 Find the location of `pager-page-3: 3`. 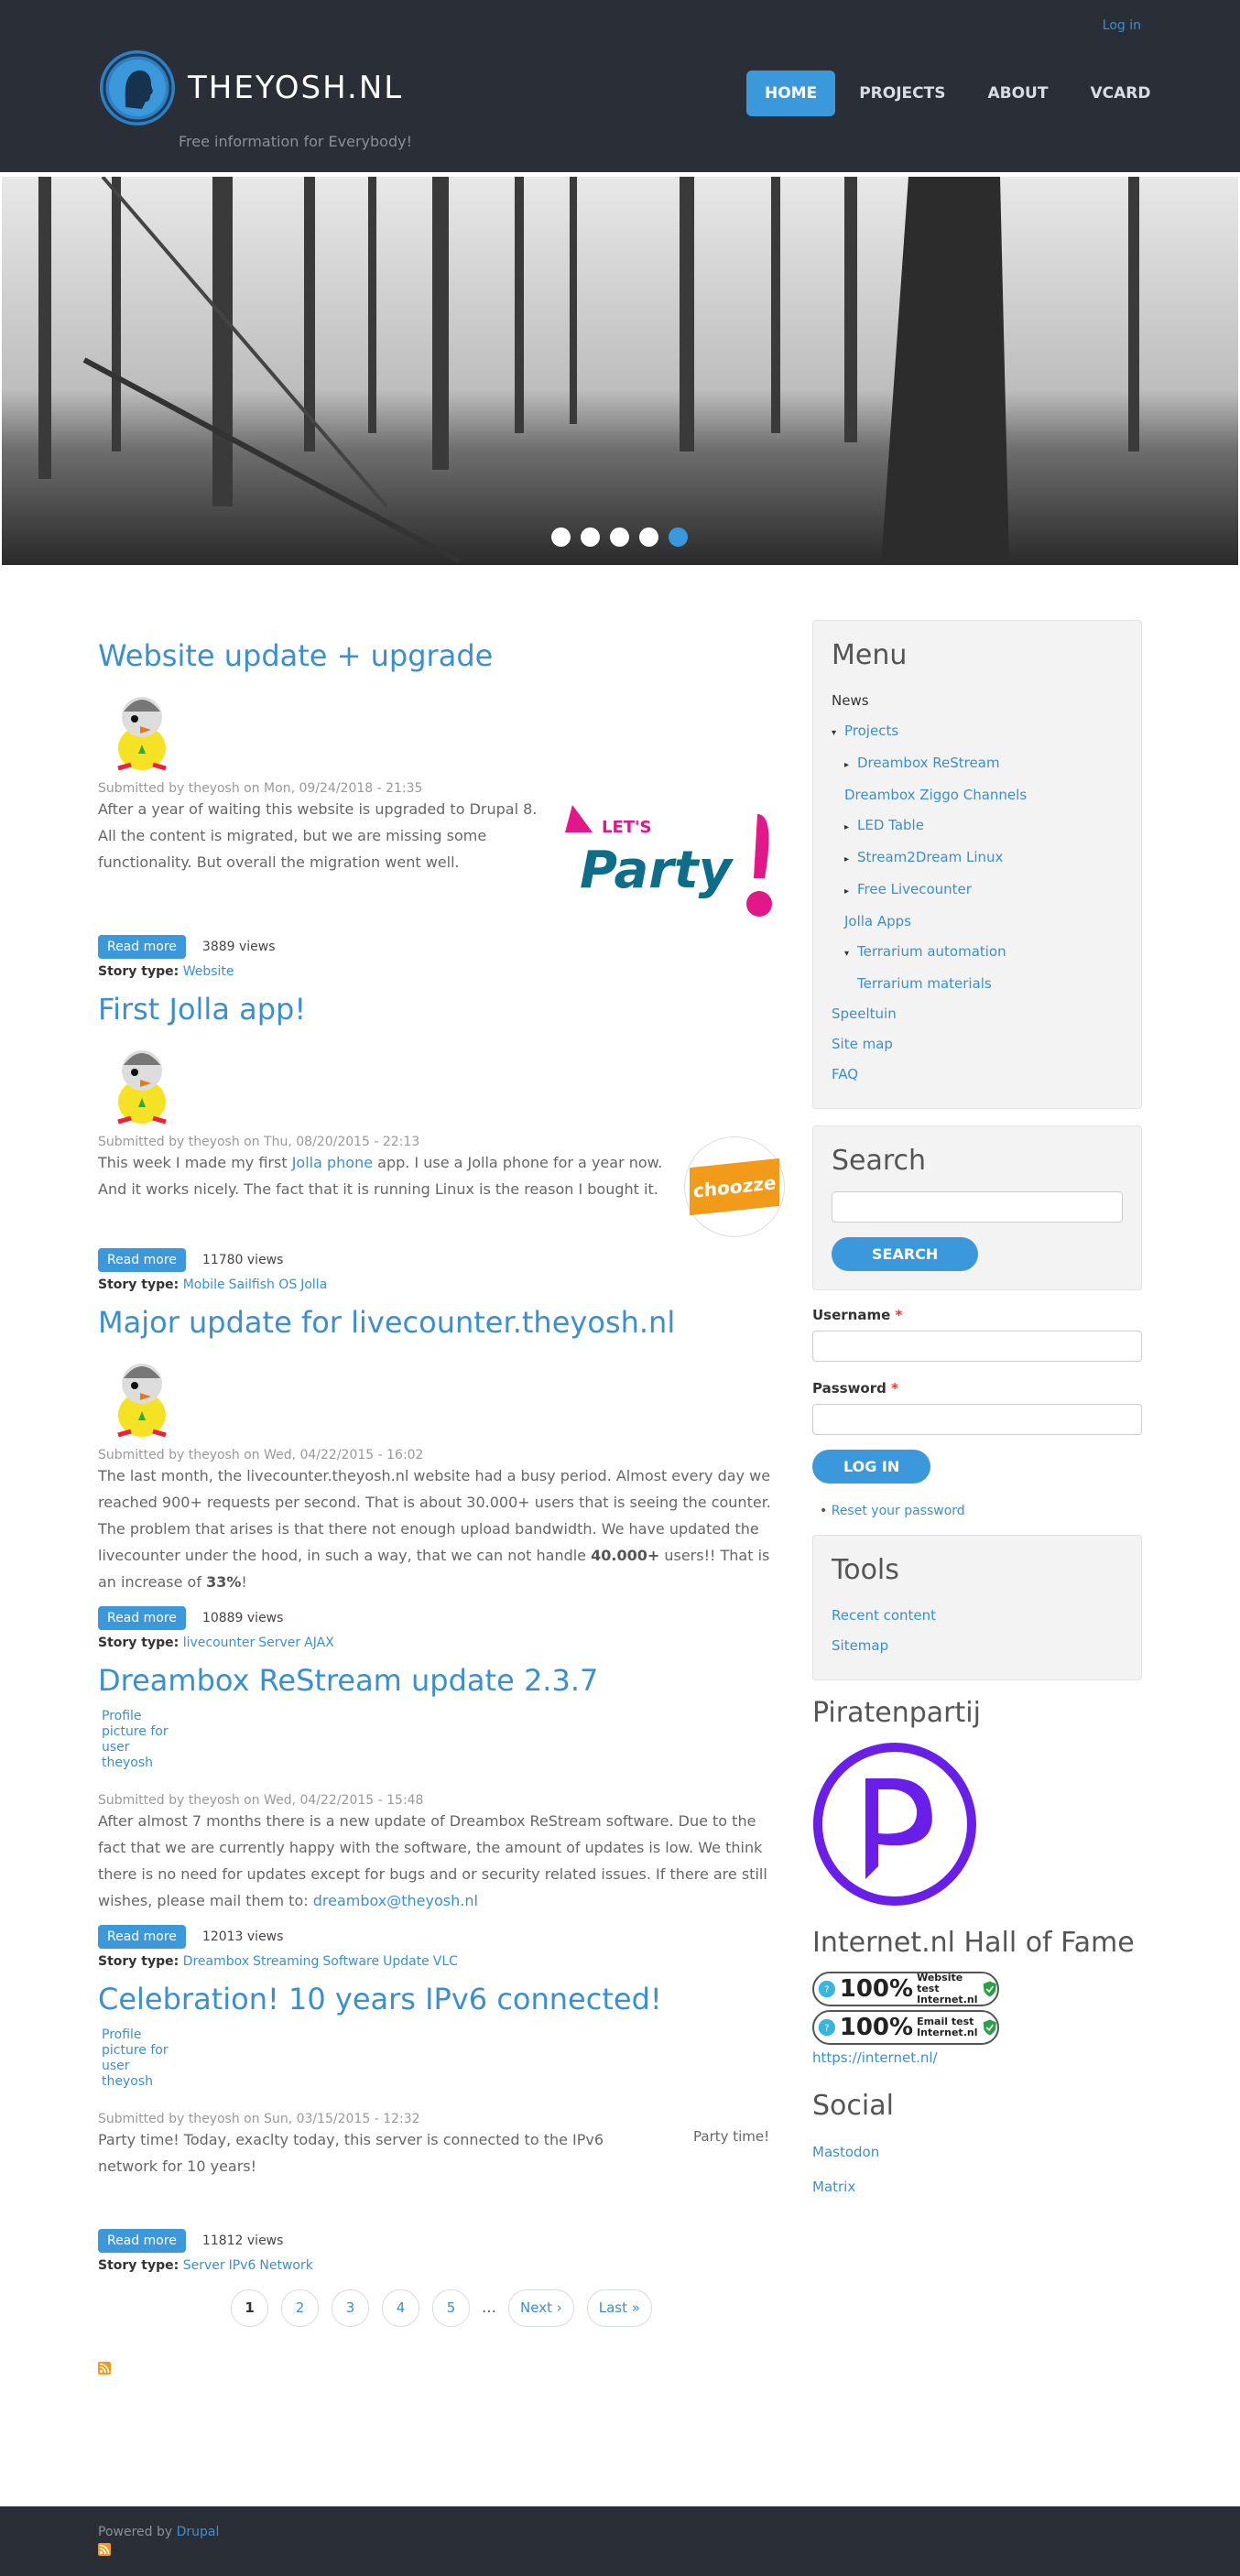

pager-page-3: 3 is located at coordinates (351, 2308).